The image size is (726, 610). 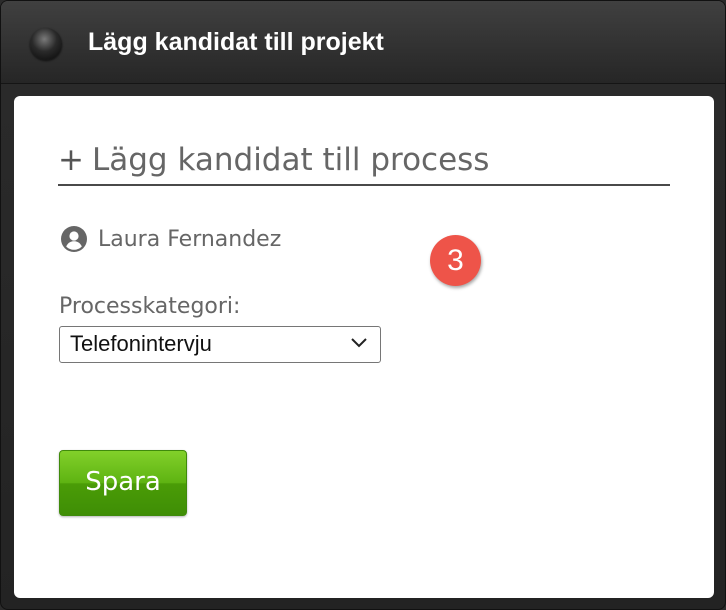 I want to click on dialog-title: Lägg kandidat till projekt, so click(x=236, y=42).